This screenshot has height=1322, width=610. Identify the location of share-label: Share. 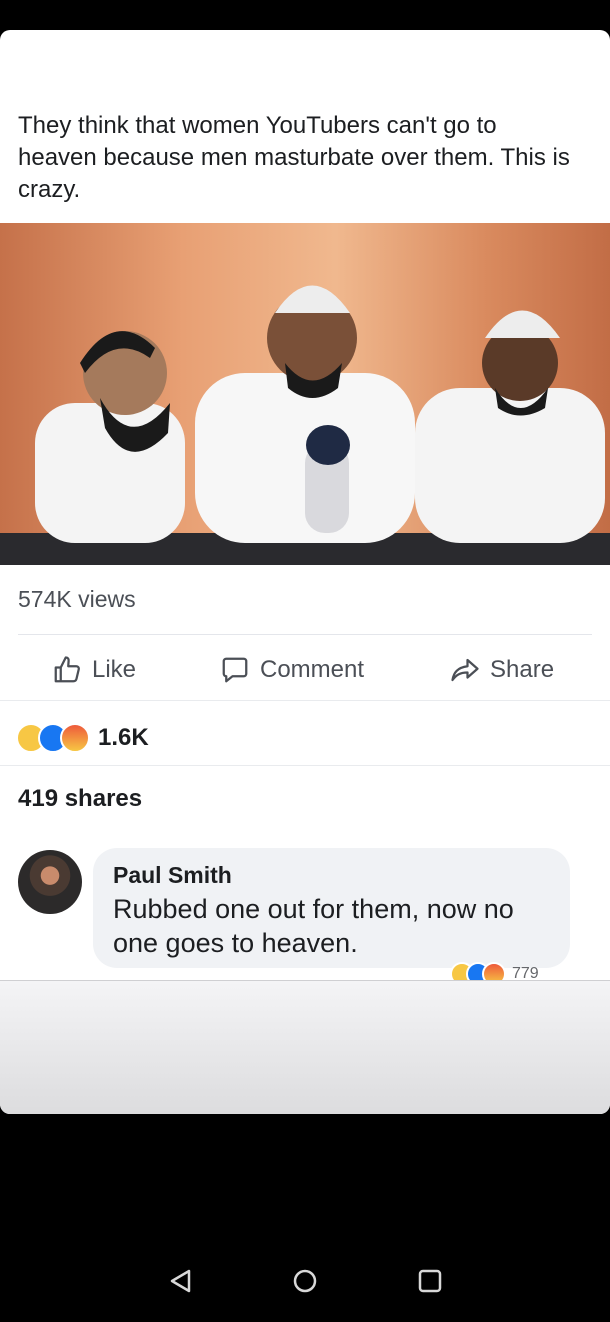
(522, 669).